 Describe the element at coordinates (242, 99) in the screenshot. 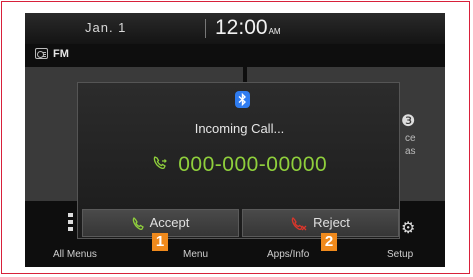

I see `bluetooth-icon` at that location.